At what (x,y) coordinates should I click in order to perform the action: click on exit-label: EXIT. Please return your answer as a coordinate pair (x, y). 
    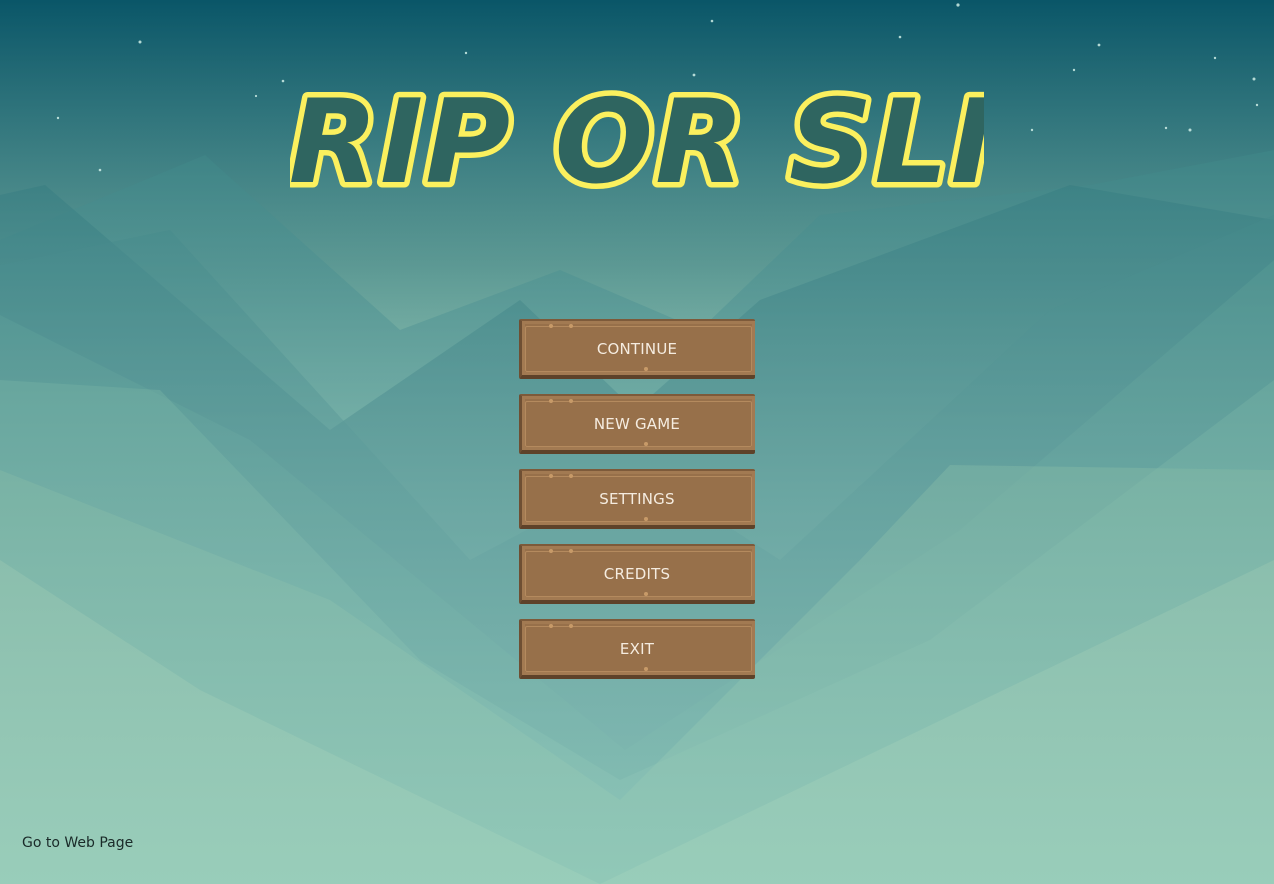
    Looking at the image, I should click on (637, 649).